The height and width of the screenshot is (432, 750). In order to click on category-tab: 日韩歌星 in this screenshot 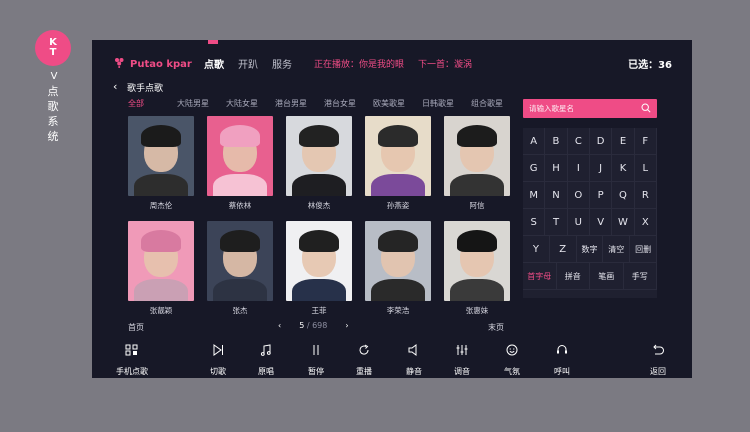, I will do `click(446, 103)`.